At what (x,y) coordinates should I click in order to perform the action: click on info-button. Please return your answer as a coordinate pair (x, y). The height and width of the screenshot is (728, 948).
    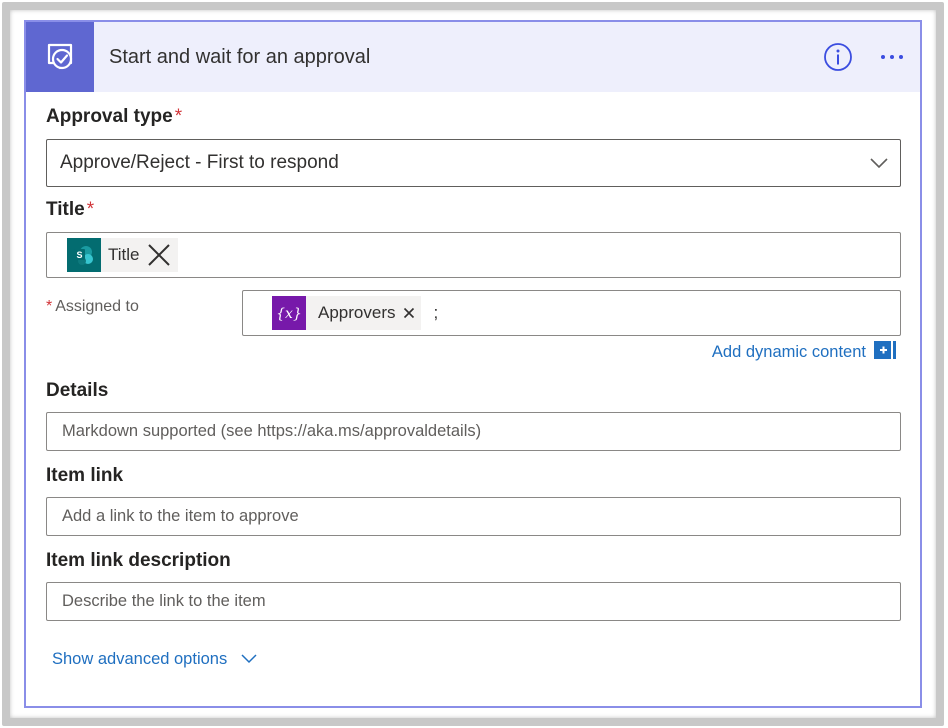
    Looking at the image, I should click on (838, 57).